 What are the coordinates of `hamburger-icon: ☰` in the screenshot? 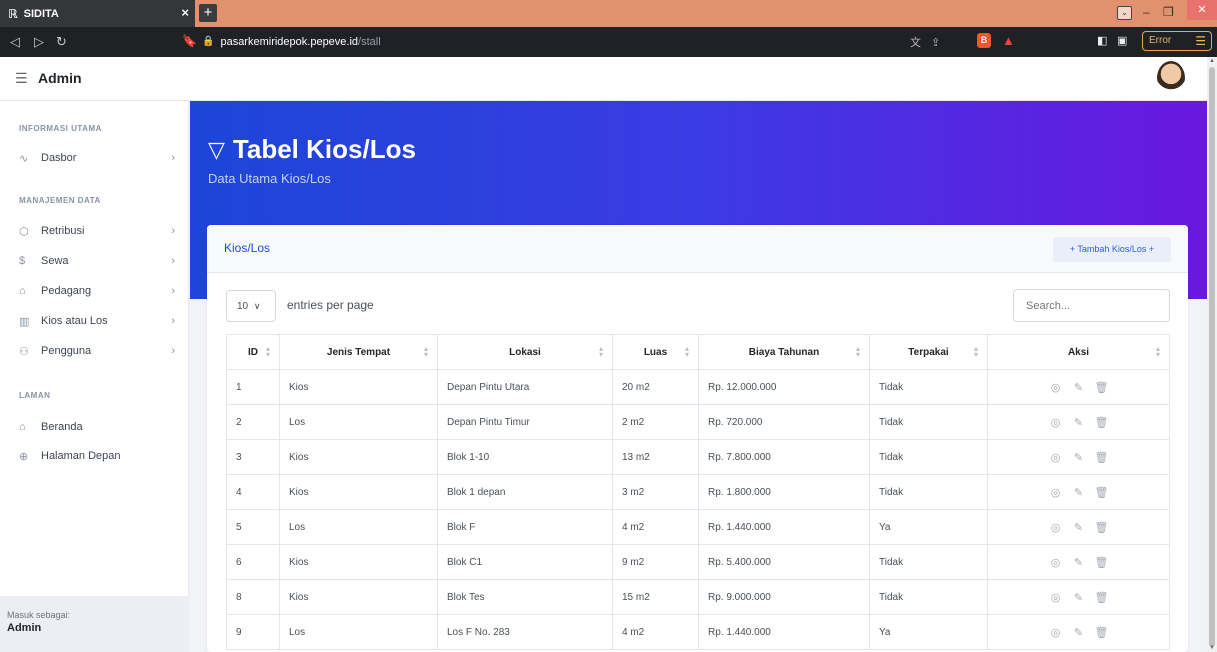 It's located at (21, 78).